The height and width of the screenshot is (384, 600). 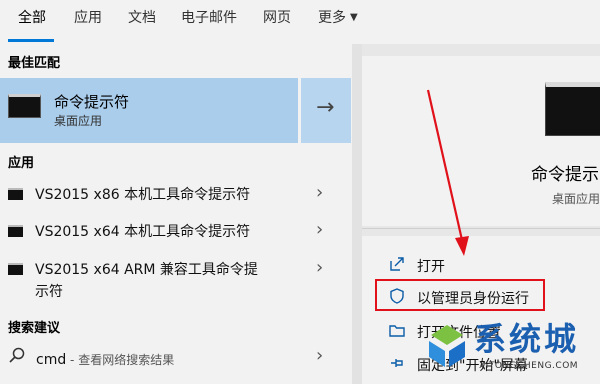 What do you see at coordinates (51, 360) in the screenshot?
I see `suggestion-query: cmd` at bounding box center [51, 360].